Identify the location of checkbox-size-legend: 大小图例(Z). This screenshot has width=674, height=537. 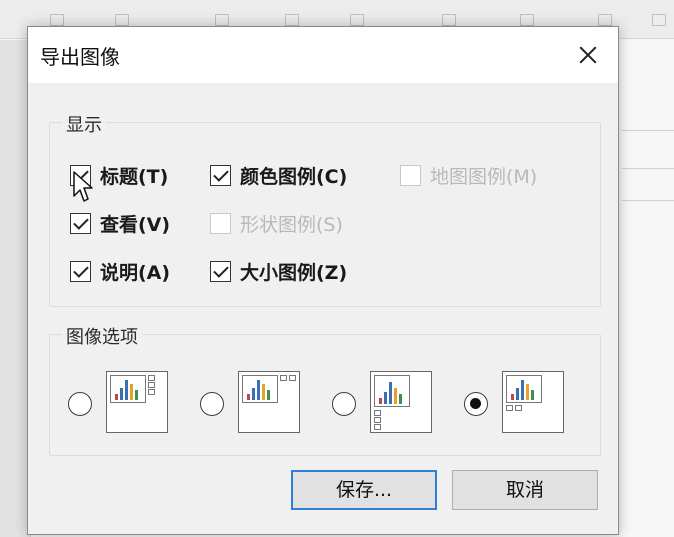
(278, 271).